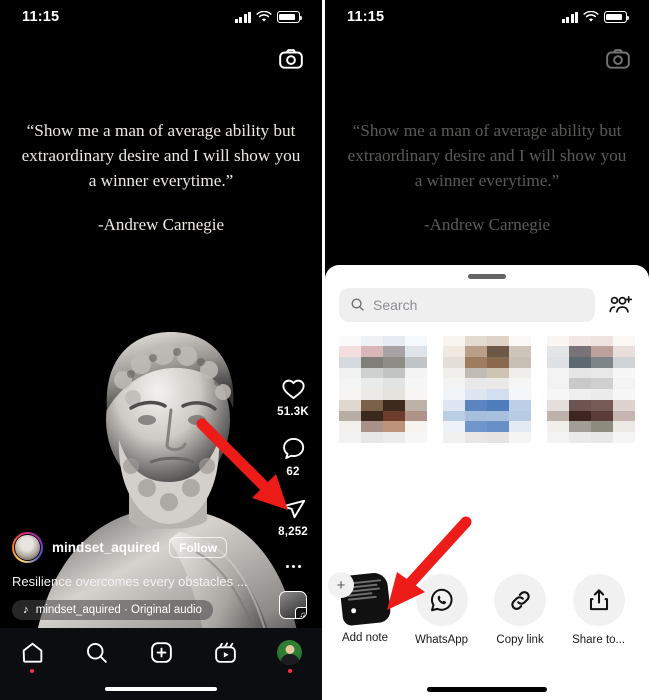 This screenshot has height=700, width=649. I want to click on share-button: 8,252, so click(293, 516).